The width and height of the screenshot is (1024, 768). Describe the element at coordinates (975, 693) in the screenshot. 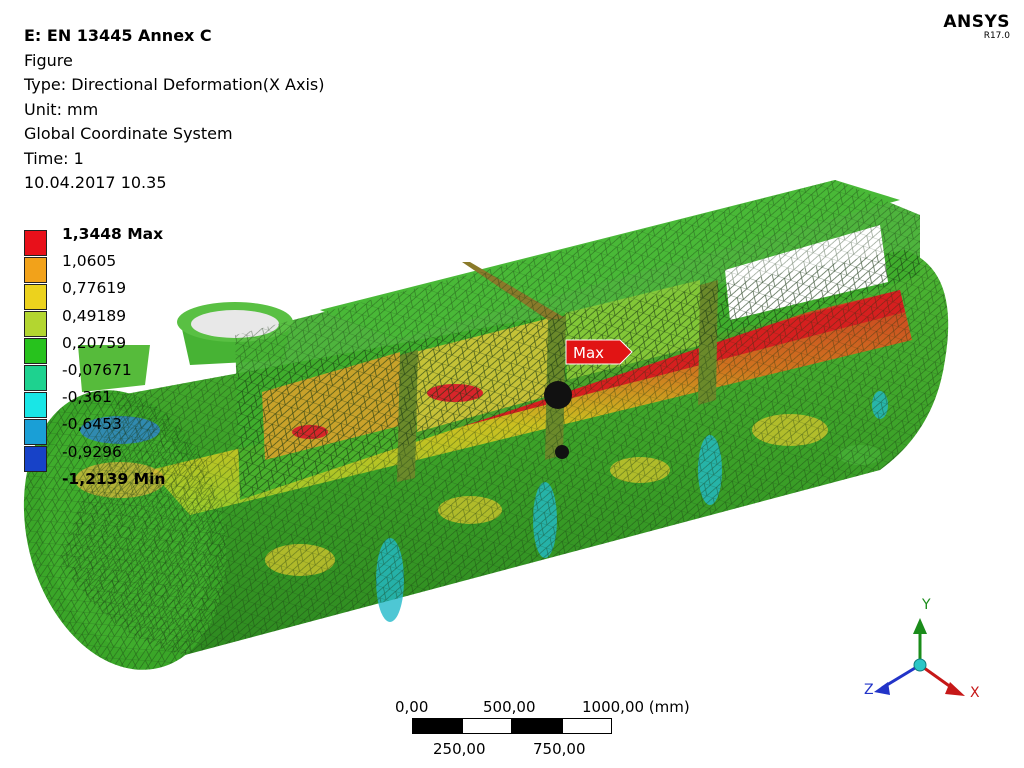

I see `triad-x-label: X` at that location.